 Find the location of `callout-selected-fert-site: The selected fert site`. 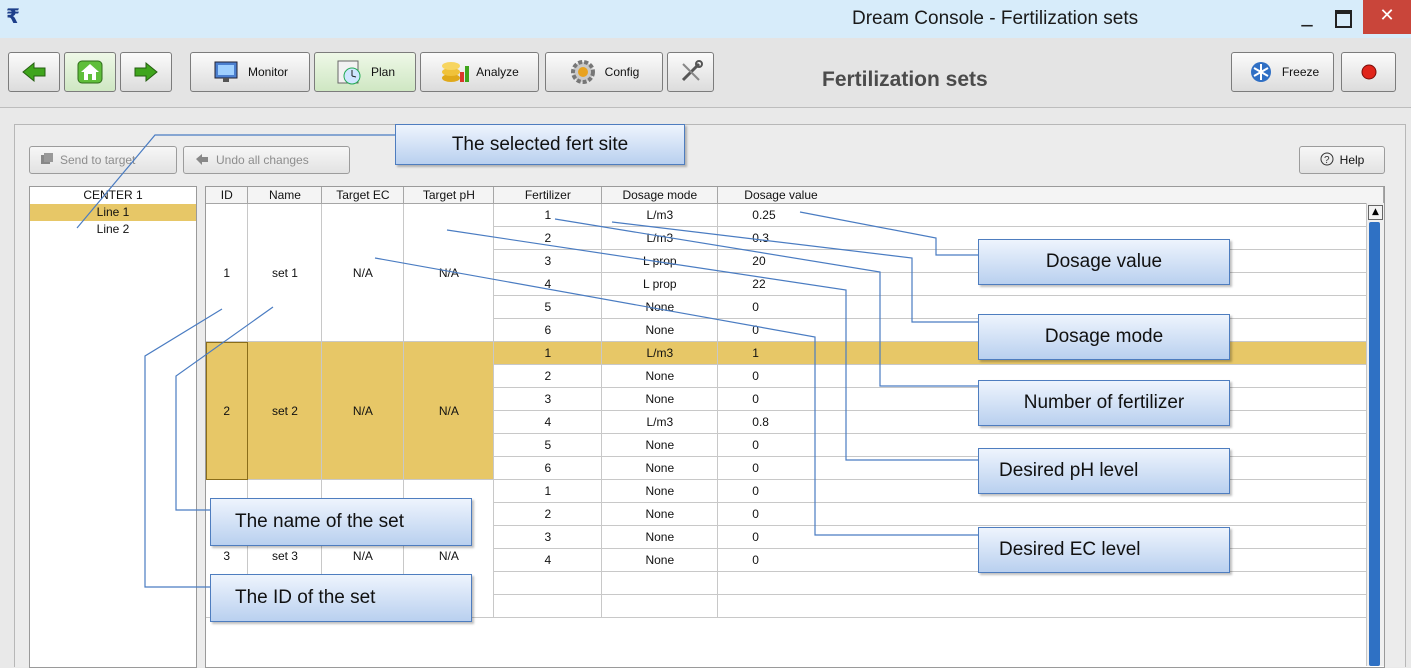

callout-selected-fert-site: The selected fert site is located at coordinates (540, 144).